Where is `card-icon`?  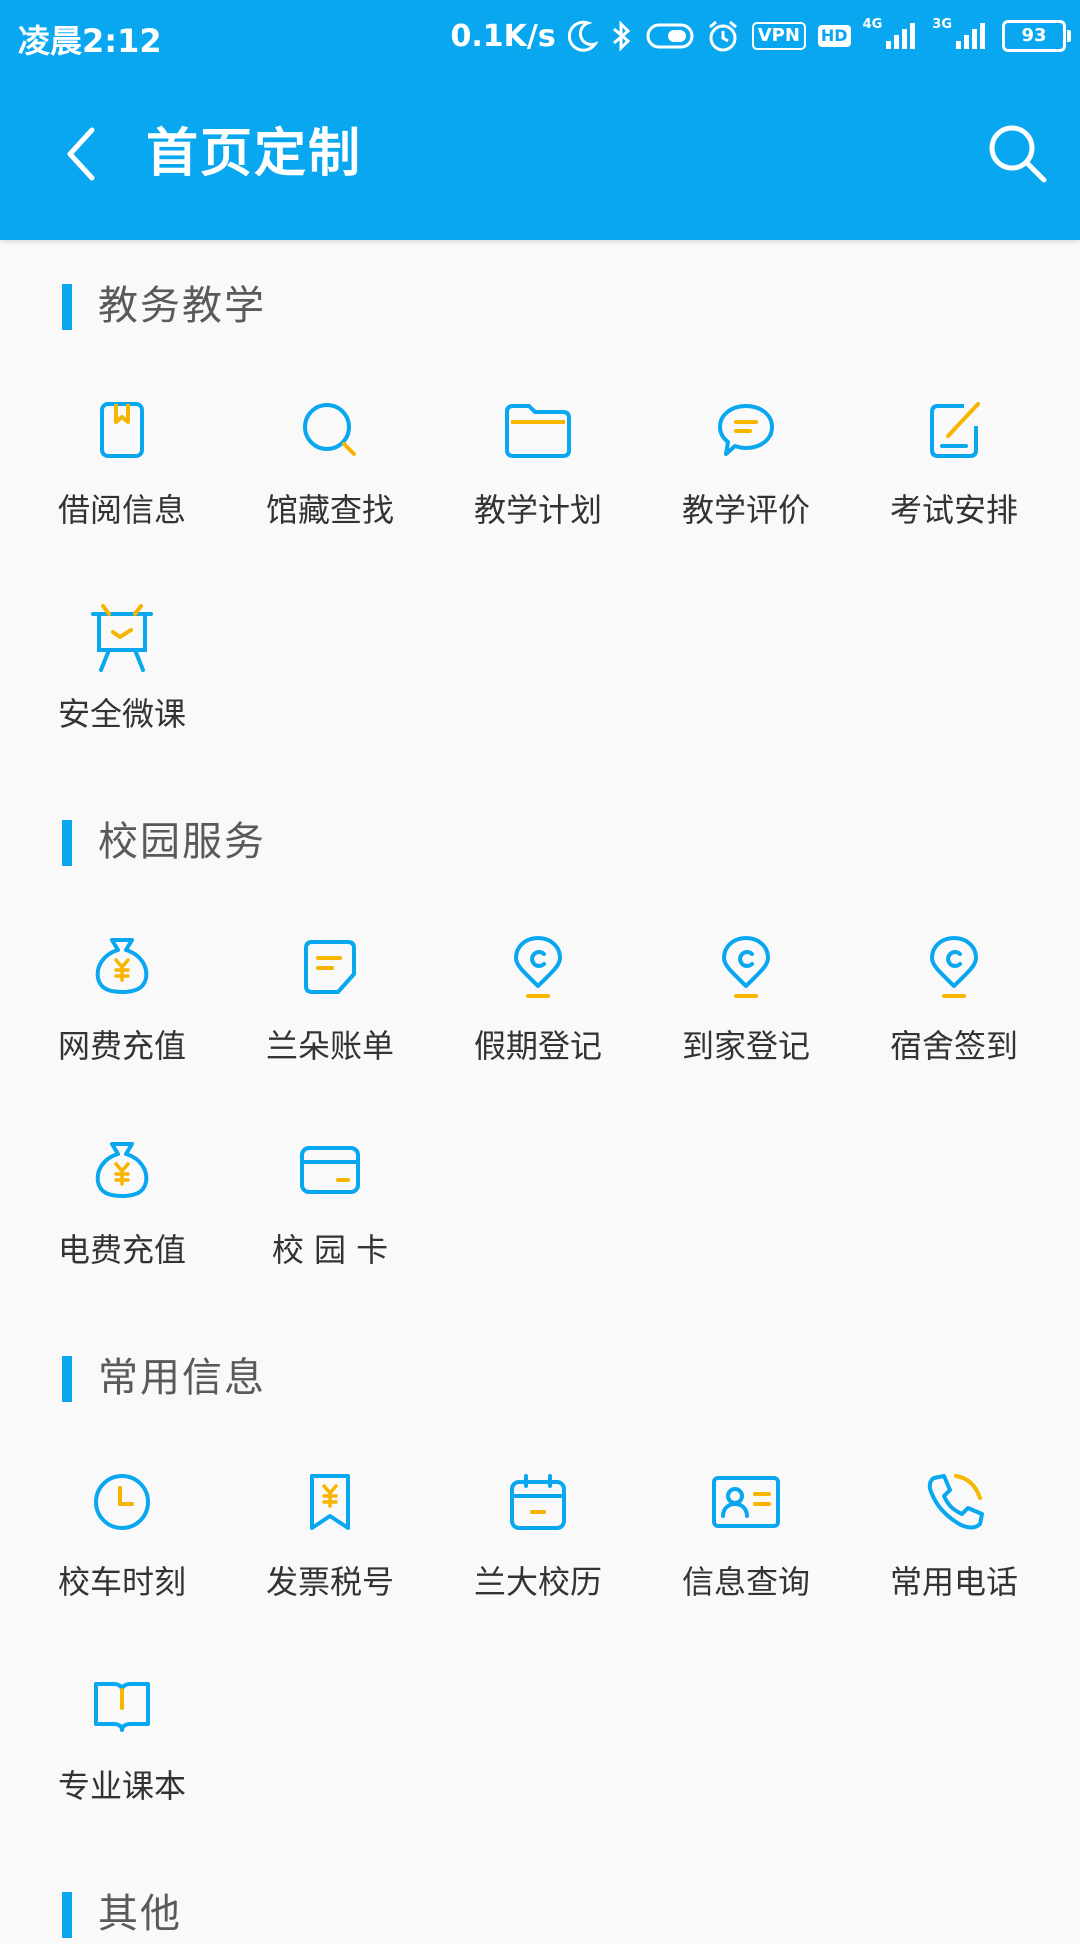 card-icon is located at coordinates (330, 1170).